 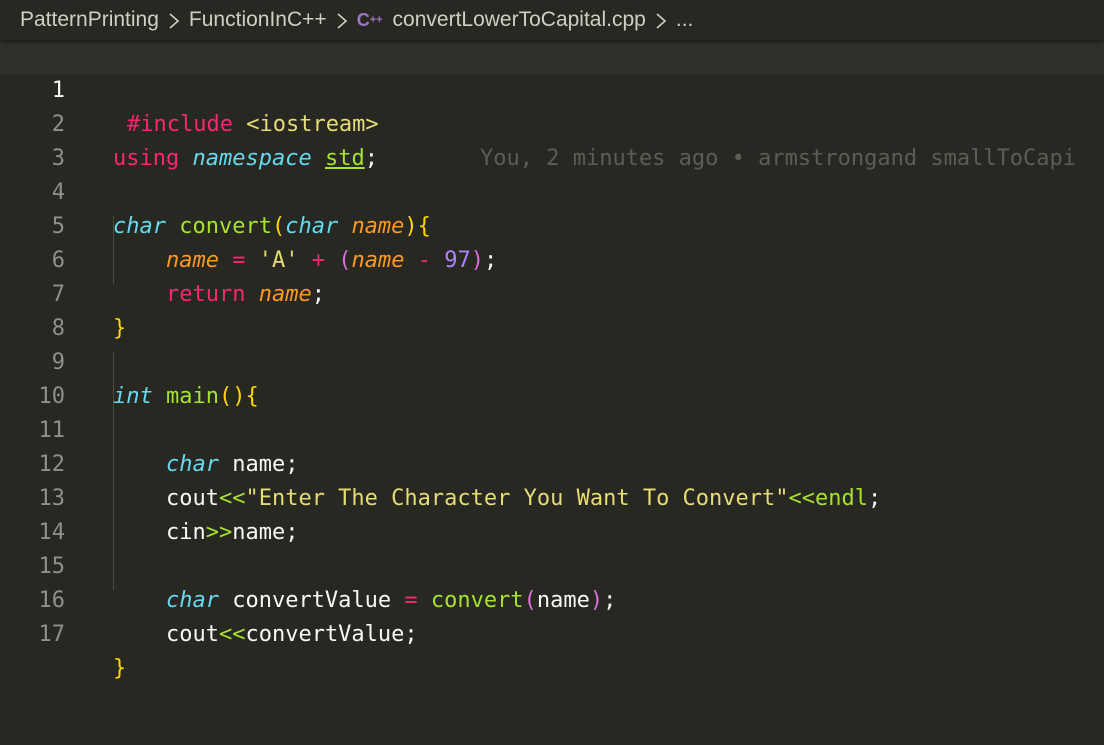 What do you see at coordinates (552, 139) in the screenshot?
I see `code-line: 3` at bounding box center [552, 139].